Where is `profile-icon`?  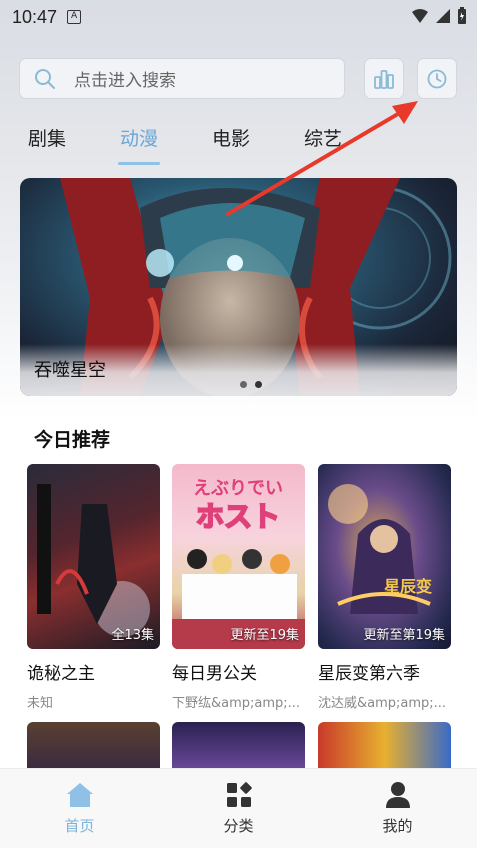 profile-icon is located at coordinates (397, 795).